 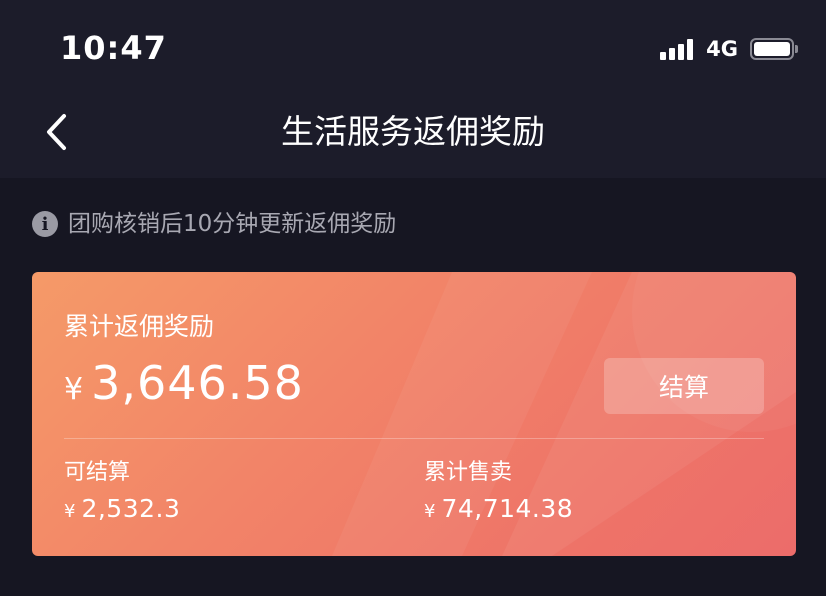 What do you see at coordinates (468, 472) in the screenshot?
I see `total-sales-label: 累计售卖` at bounding box center [468, 472].